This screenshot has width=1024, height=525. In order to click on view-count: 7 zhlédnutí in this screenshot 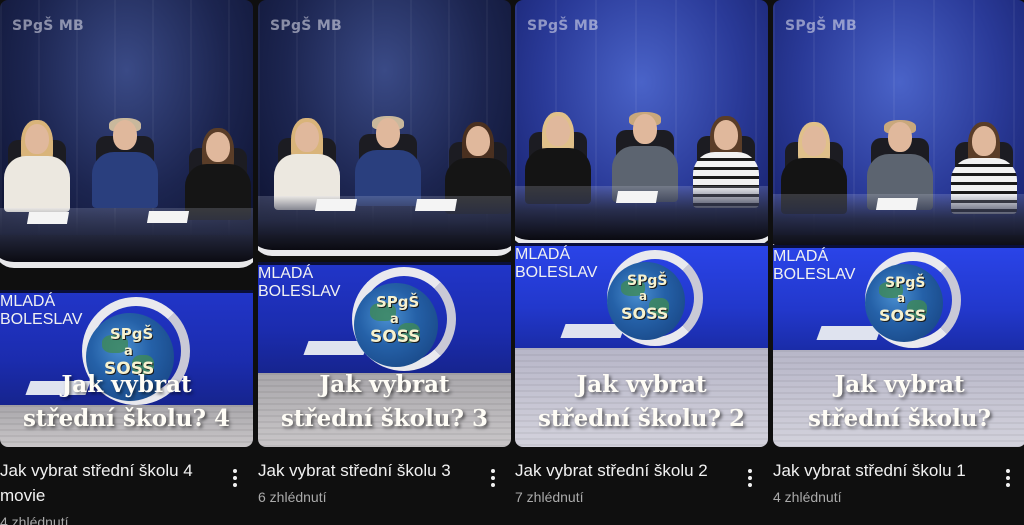, I will do `click(549, 497)`.